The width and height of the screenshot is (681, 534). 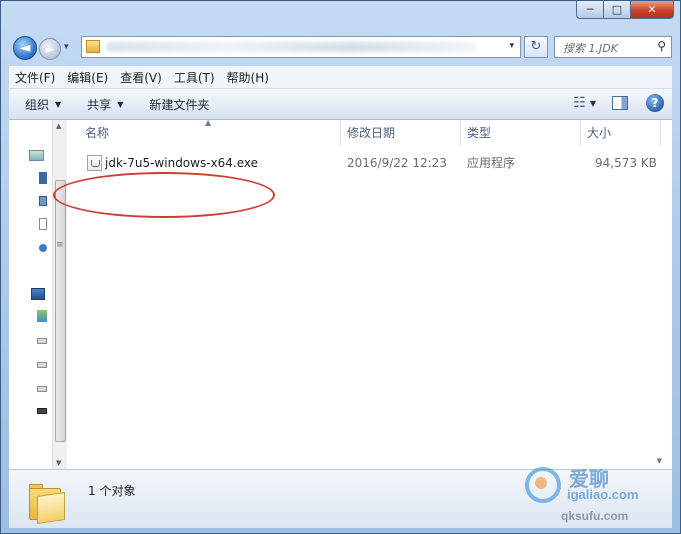 I want to click on column-header-modified: 修改日期, so click(x=401, y=133).